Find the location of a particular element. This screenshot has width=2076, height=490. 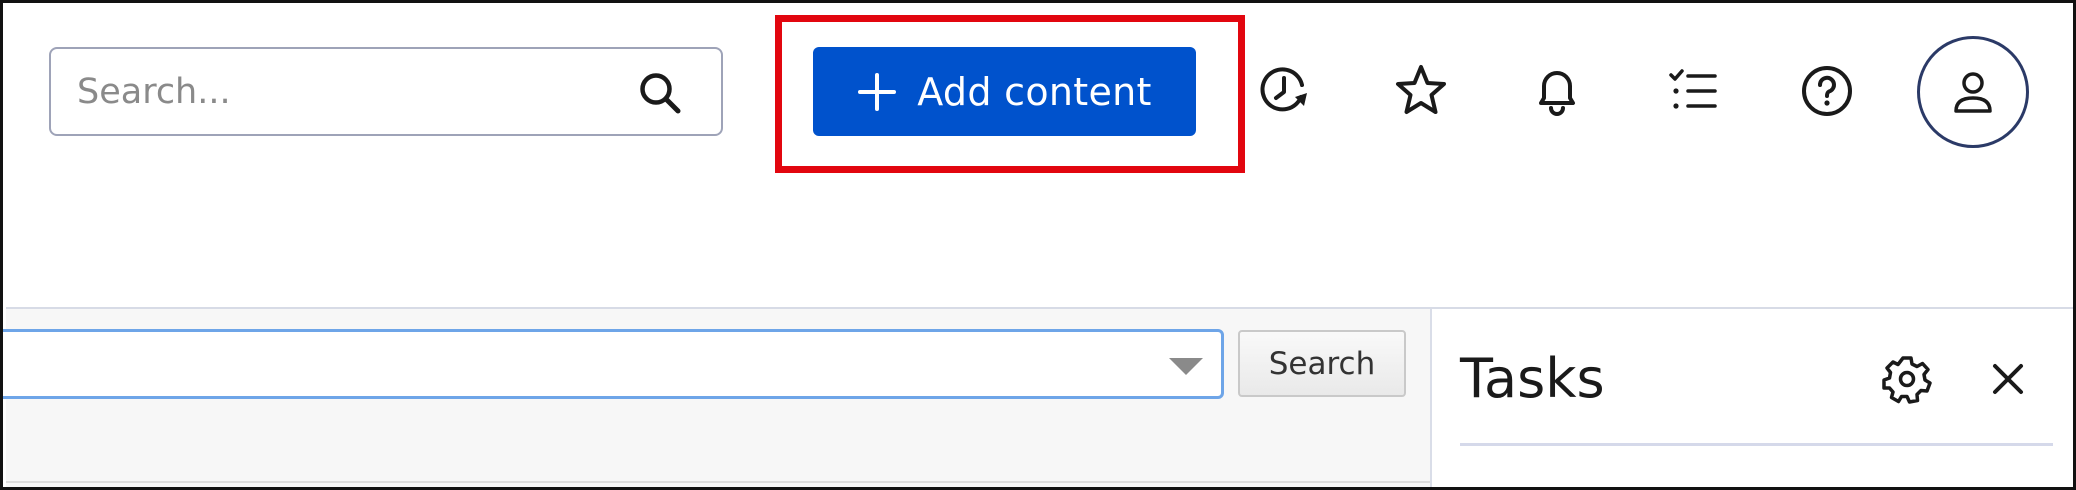

add-content-label: Add content is located at coordinates (1034, 91).